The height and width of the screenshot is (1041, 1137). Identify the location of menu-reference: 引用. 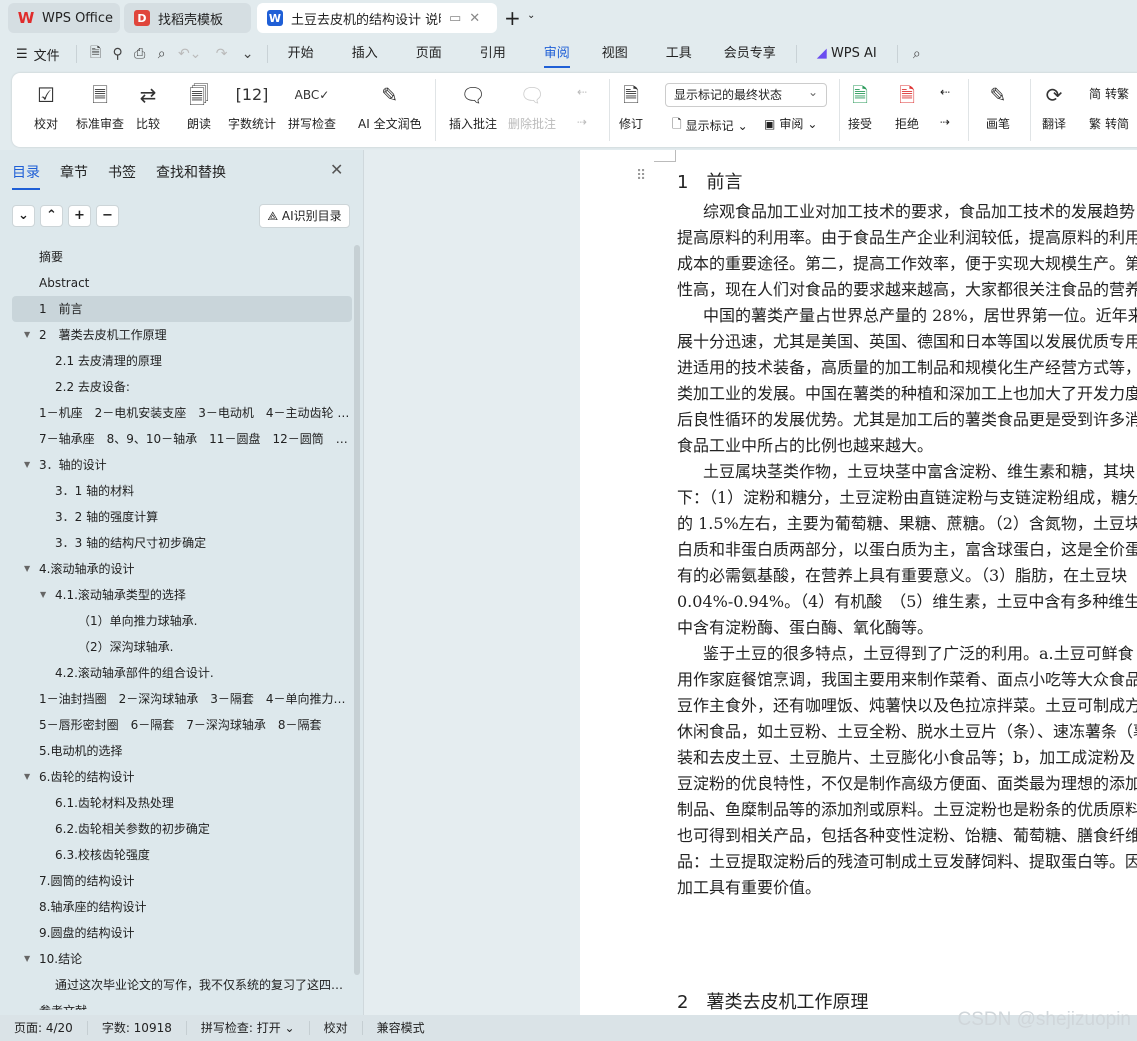
(493, 54).